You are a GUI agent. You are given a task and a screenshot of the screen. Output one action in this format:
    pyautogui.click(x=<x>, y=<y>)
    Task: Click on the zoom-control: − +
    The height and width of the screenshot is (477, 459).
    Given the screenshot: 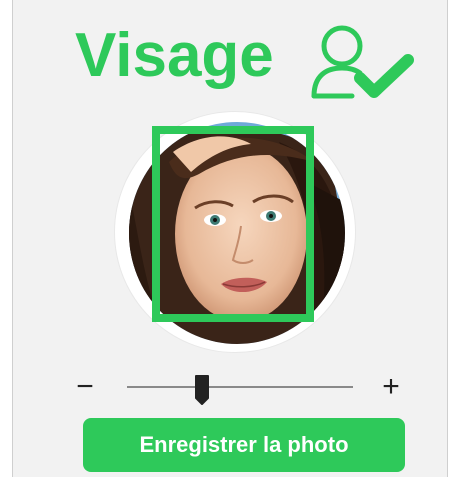 What is the action you would take?
    pyautogui.click(x=238, y=389)
    